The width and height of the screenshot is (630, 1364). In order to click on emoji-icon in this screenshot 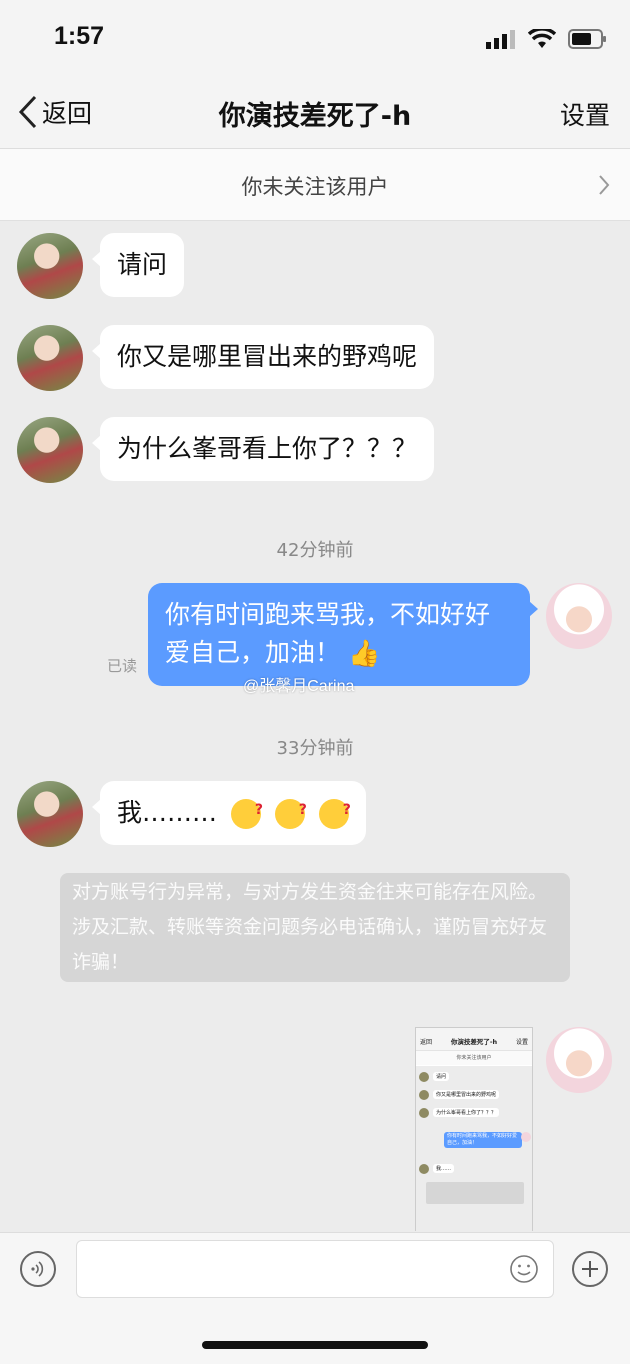, I will do `click(524, 1269)`.